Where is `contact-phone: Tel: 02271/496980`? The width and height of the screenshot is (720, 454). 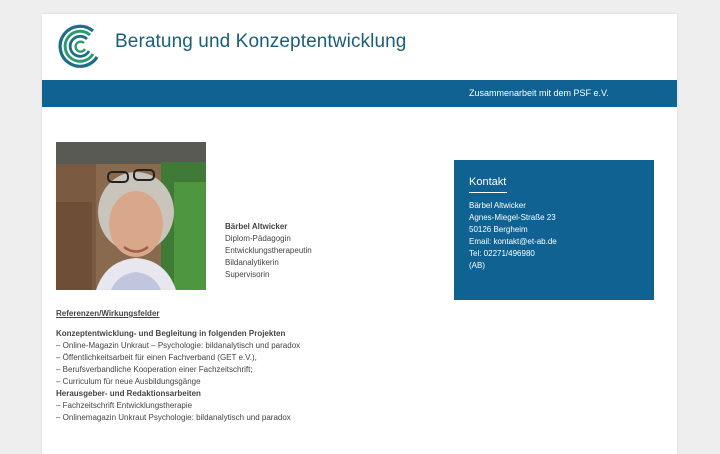 contact-phone: Tel: 02271/496980 is located at coordinates (502, 253).